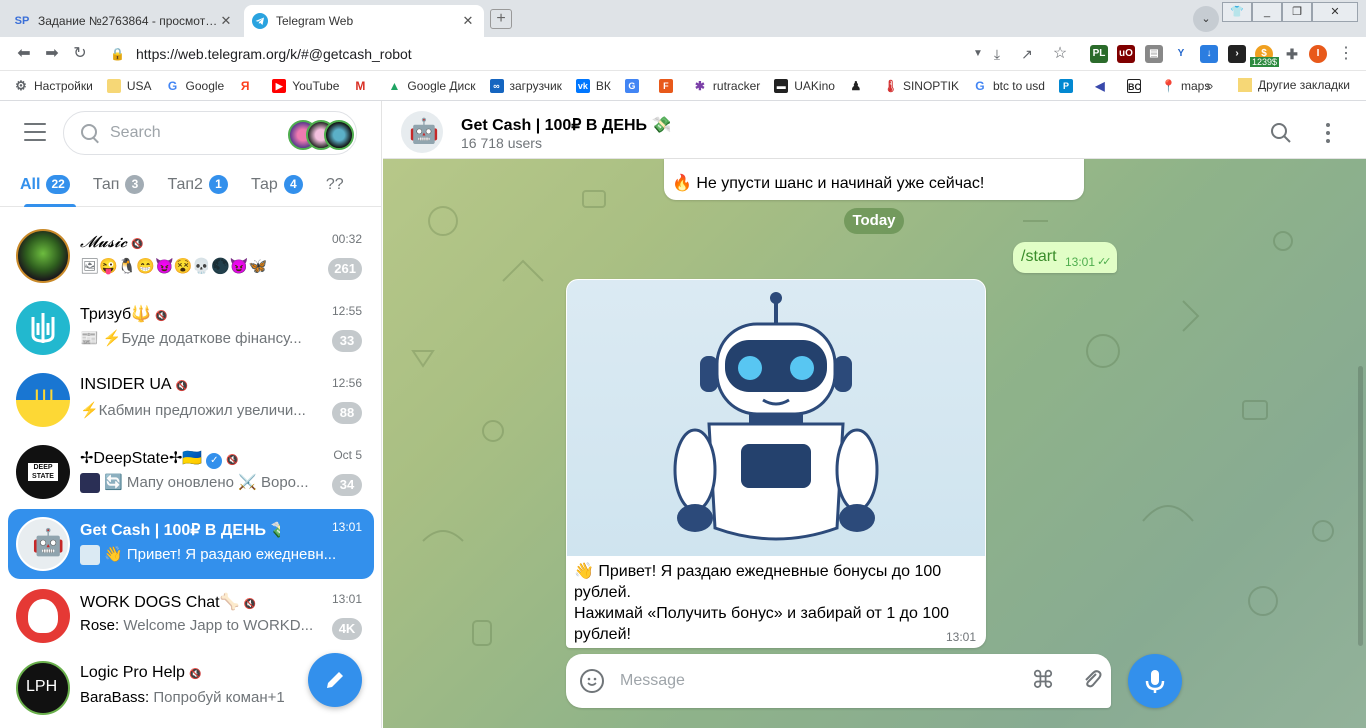  Describe the element at coordinates (1092, 680) in the screenshot. I see `paperclip-icon` at that location.